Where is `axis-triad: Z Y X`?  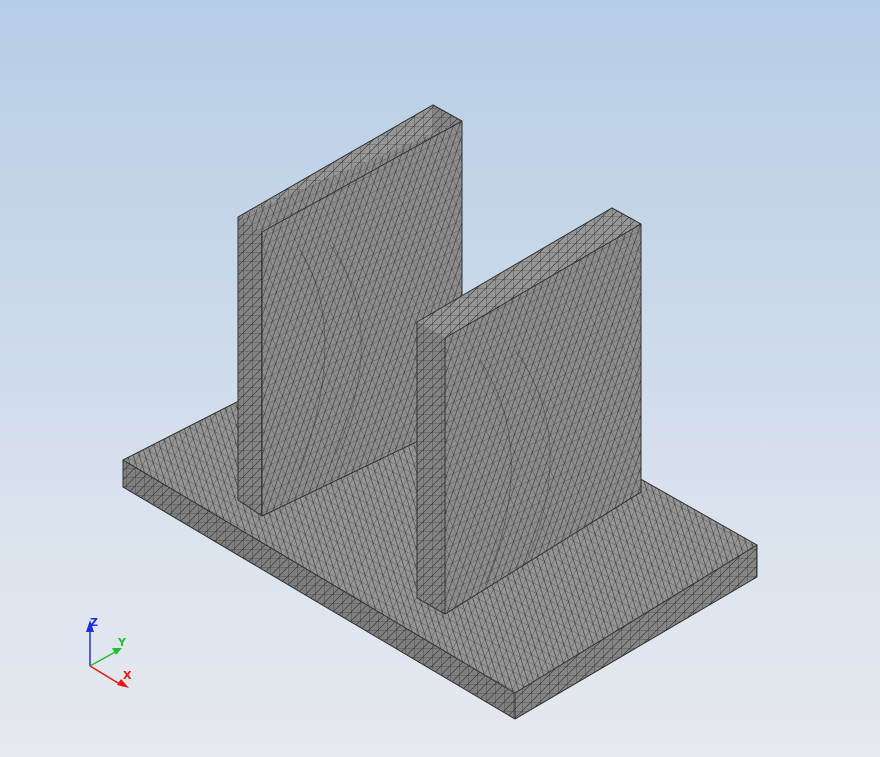 axis-triad: Z Y X is located at coordinates (109, 652).